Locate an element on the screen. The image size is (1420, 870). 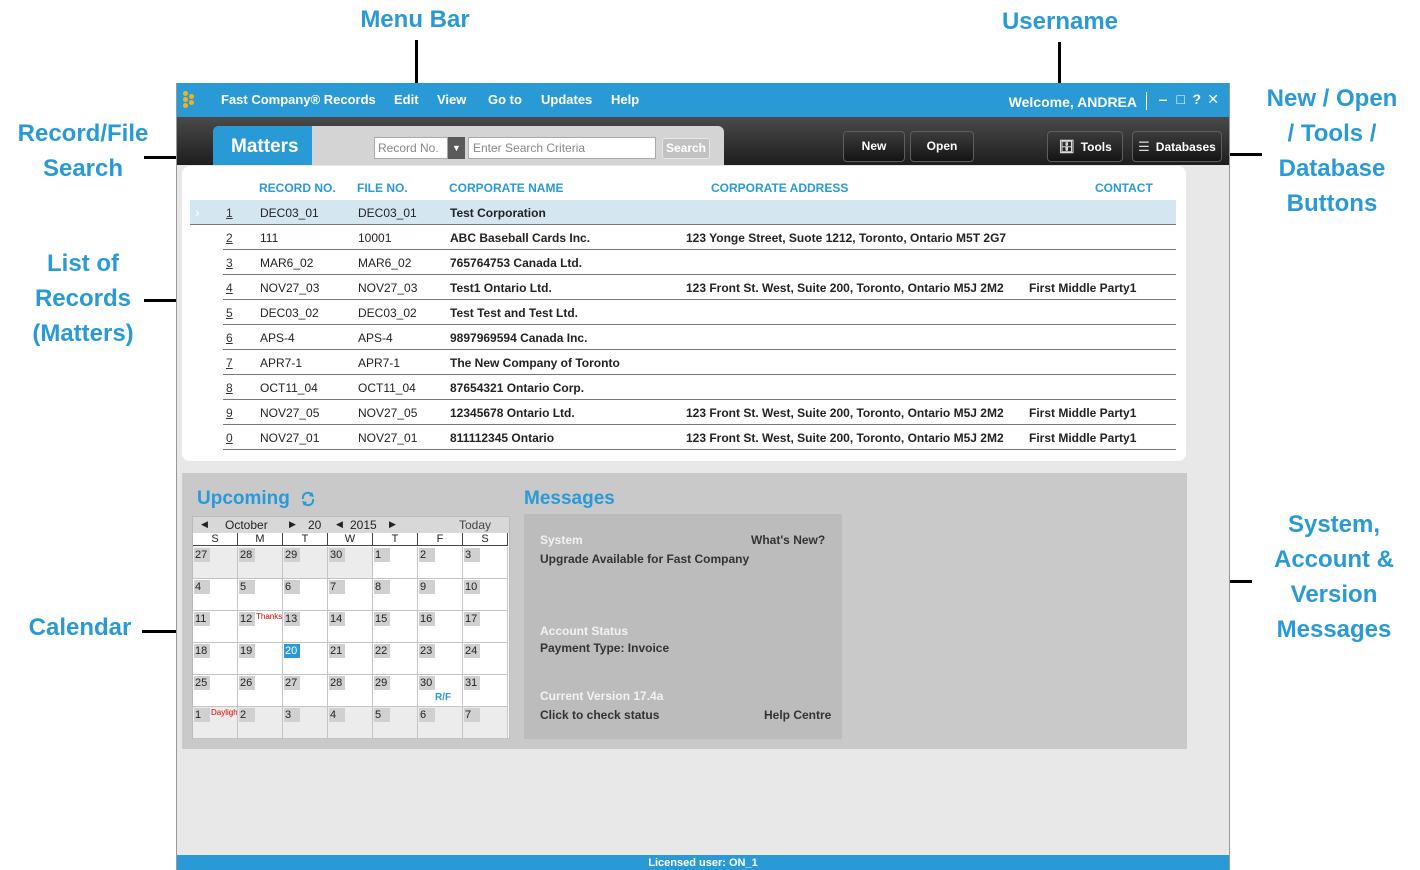
calendar-event-rf: R/F is located at coordinates (443, 697).